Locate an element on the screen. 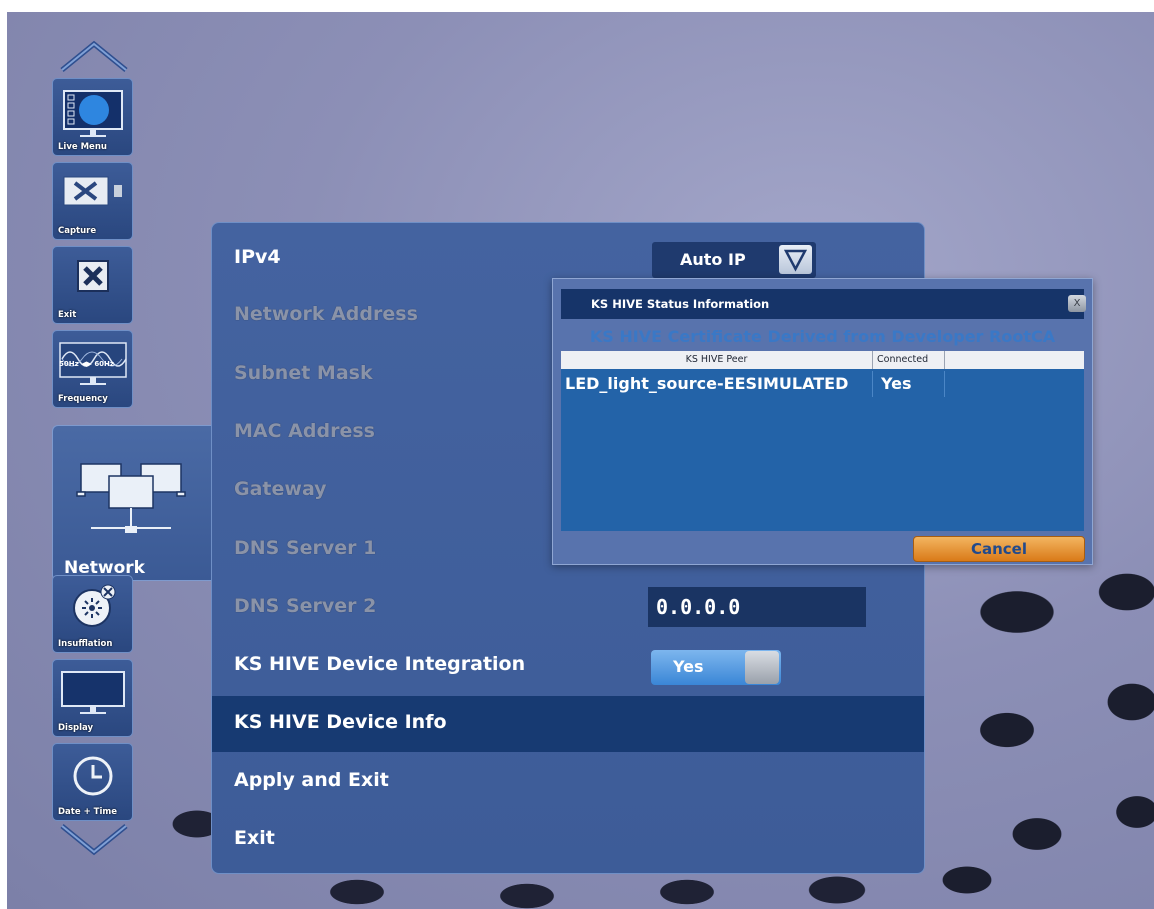 This screenshot has width=1154, height=909. sidebar-item-network: Network is located at coordinates (135, 503).